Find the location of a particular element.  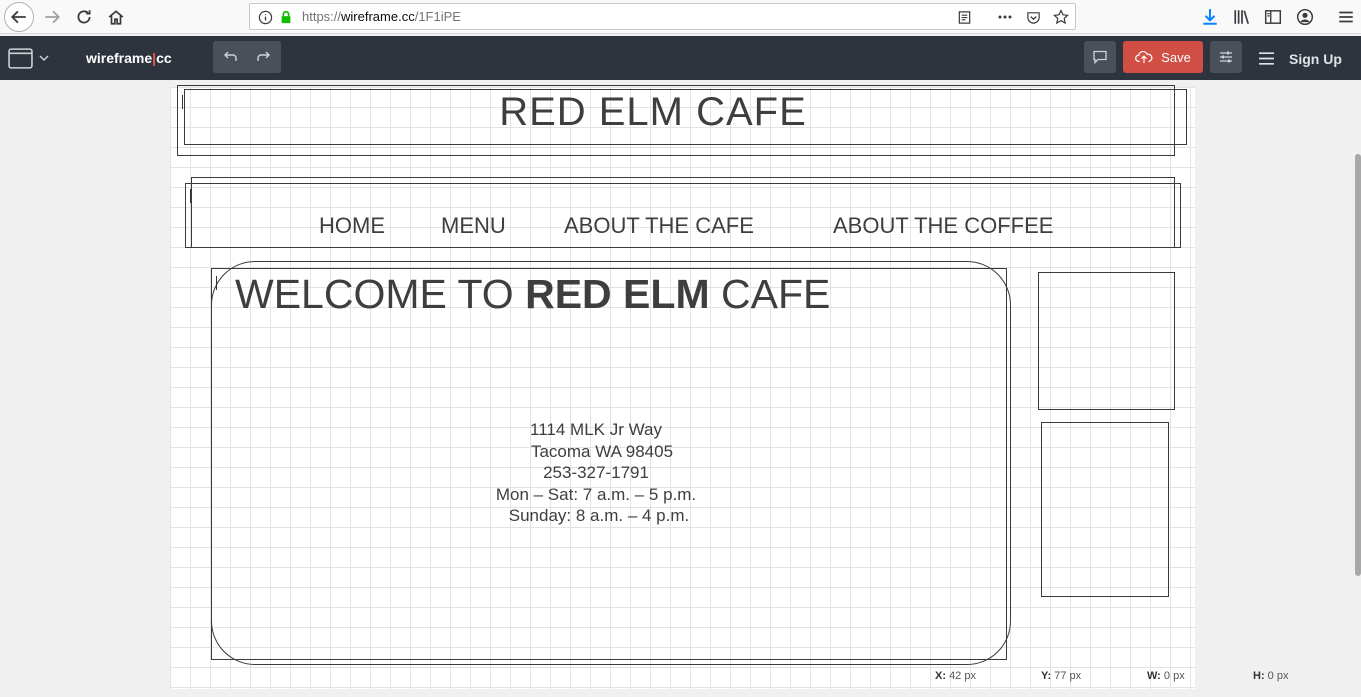

home-icon is located at coordinates (116, 17).